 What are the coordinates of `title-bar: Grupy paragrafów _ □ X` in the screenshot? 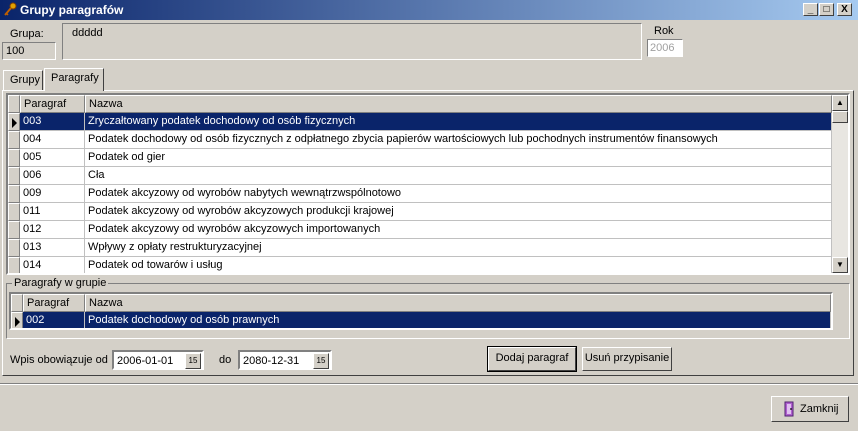 It's located at (429, 10).